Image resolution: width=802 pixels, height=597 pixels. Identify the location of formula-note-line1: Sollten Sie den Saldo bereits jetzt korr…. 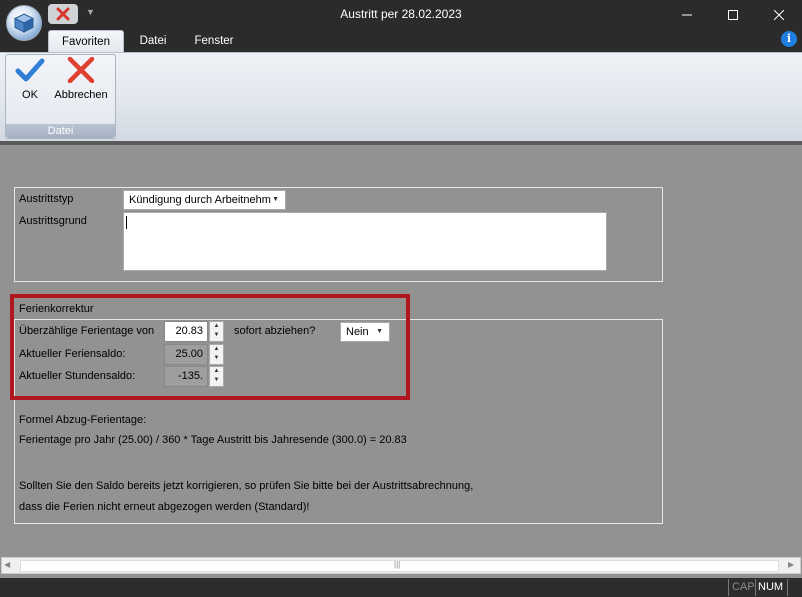
(246, 486).